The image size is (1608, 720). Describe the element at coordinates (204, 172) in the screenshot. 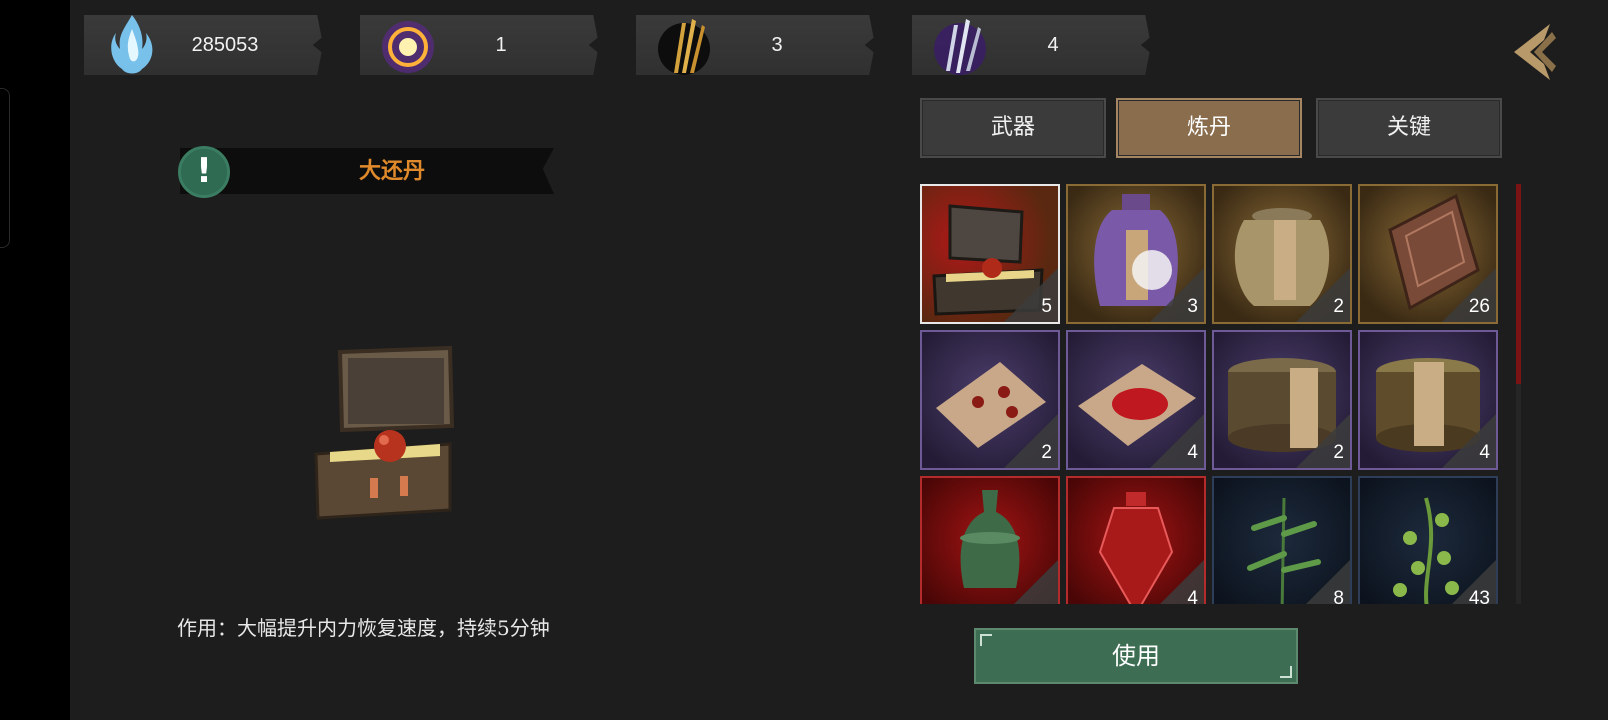

I see `info-exclamation-icon: !` at that location.